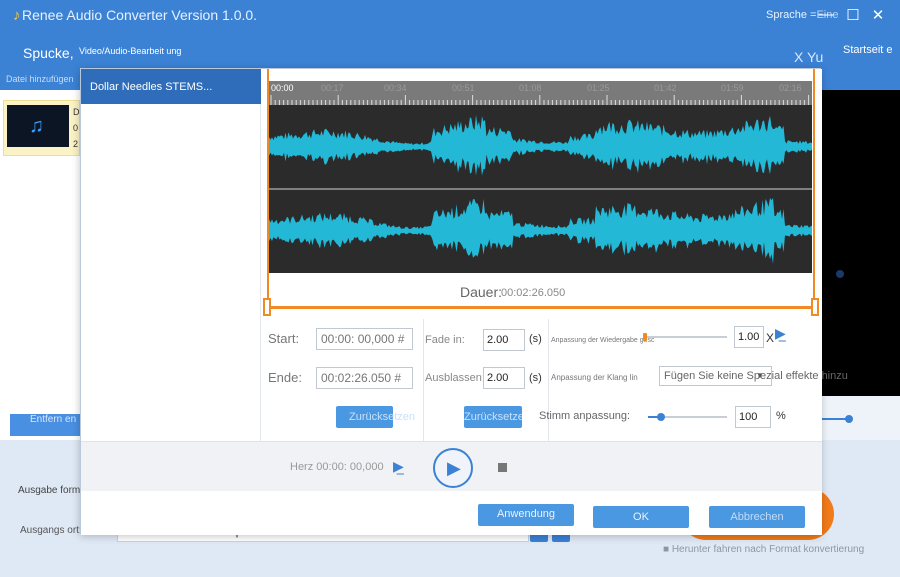  What do you see at coordinates (282, 88) in the screenshot?
I see `ruler-label-start: 00:00` at bounding box center [282, 88].